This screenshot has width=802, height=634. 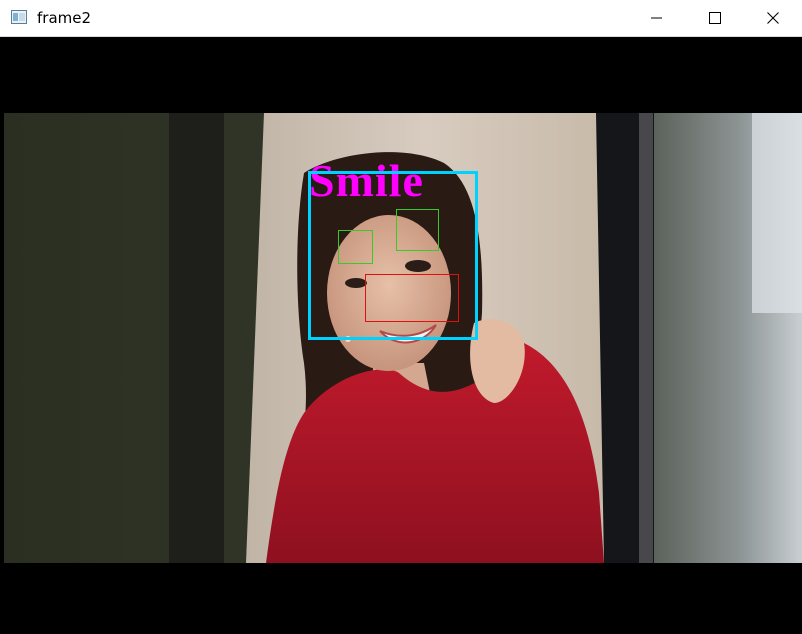 I want to click on minimize-button, so click(x=657, y=18).